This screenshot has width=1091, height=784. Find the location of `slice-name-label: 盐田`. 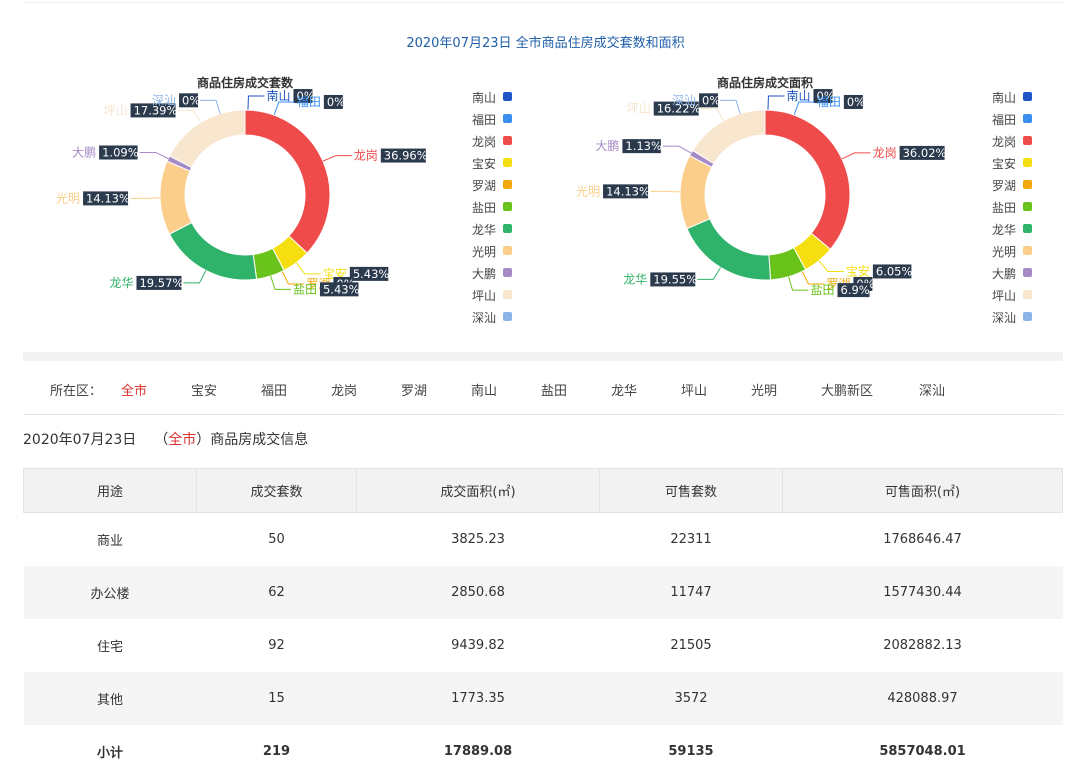

slice-name-label: 盐田 is located at coordinates (823, 290).